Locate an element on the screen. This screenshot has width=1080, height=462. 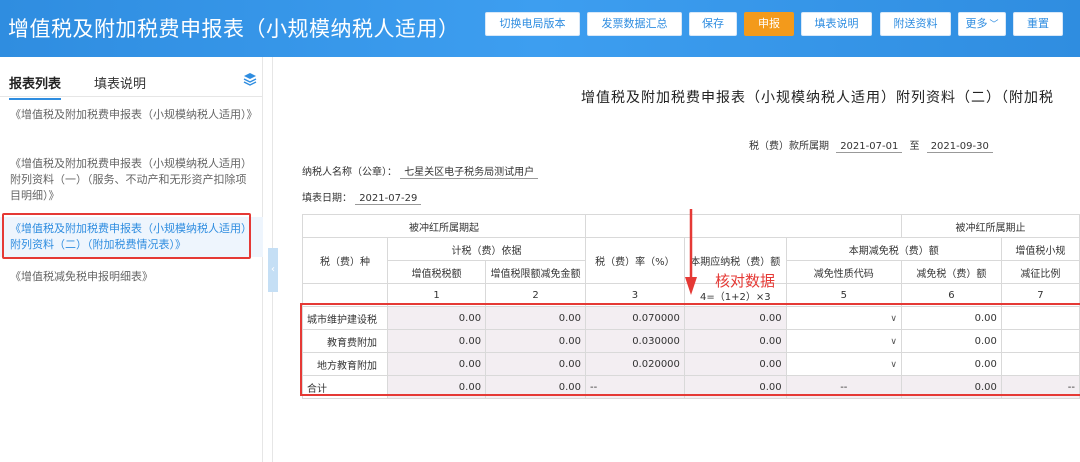
fill-date-label: 填表日期： is located at coordinates (327, 198).